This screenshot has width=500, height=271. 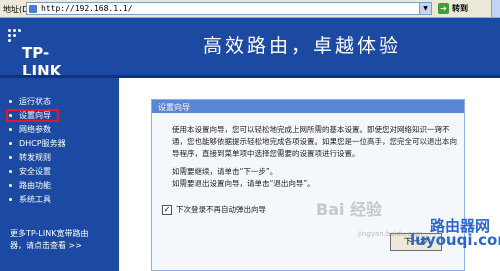 I want to click on auto-popup-checkbox-label: 下次登录不再自动弹出向导, so click(x=221, y=209).